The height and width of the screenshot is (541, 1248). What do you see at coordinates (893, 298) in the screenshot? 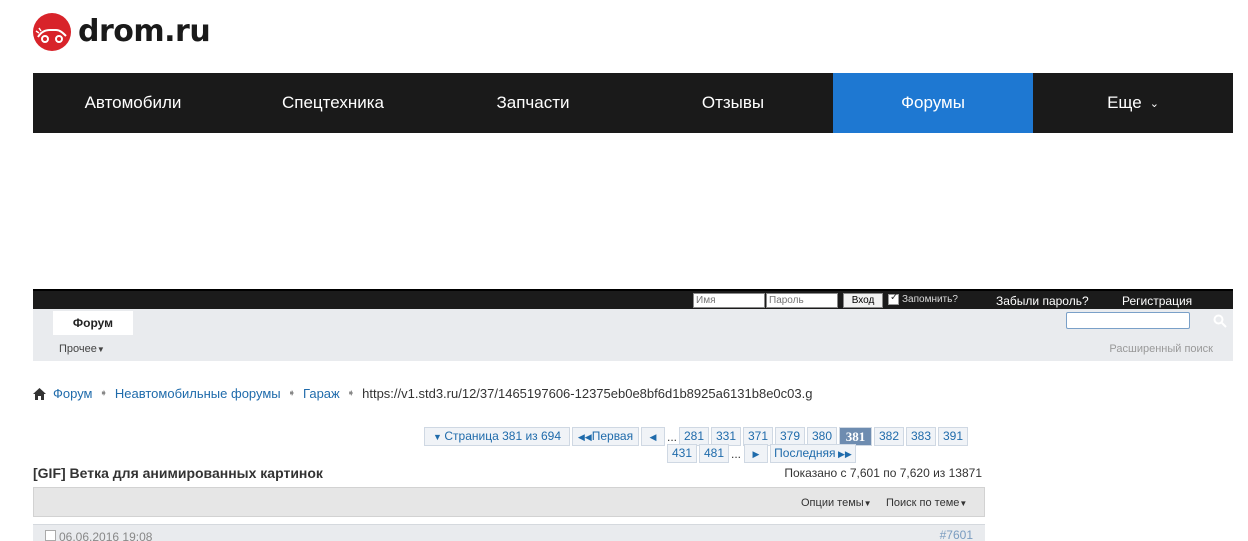
I see `remember-checkbox` at bounding box center [893, 298].